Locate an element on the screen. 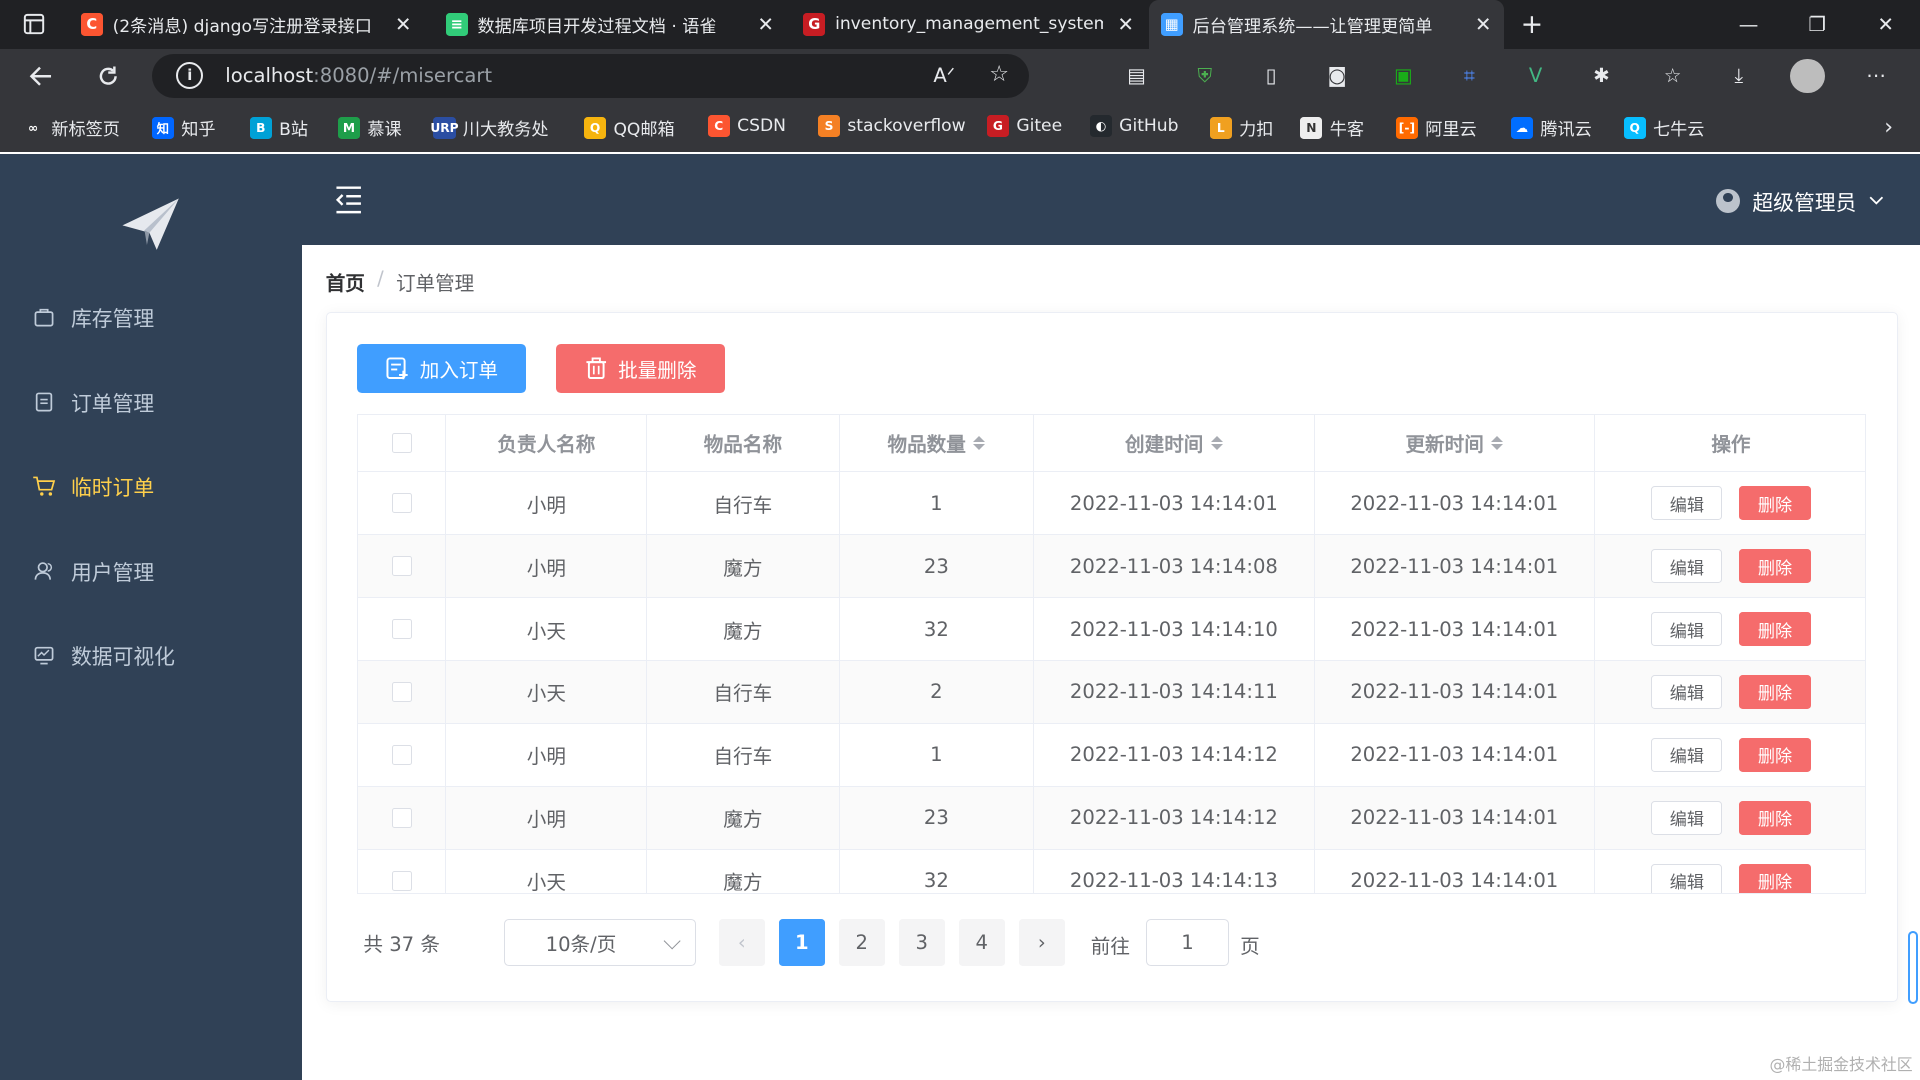  extension-chat-icon: ▣ is located at coordinates (1403, 75).